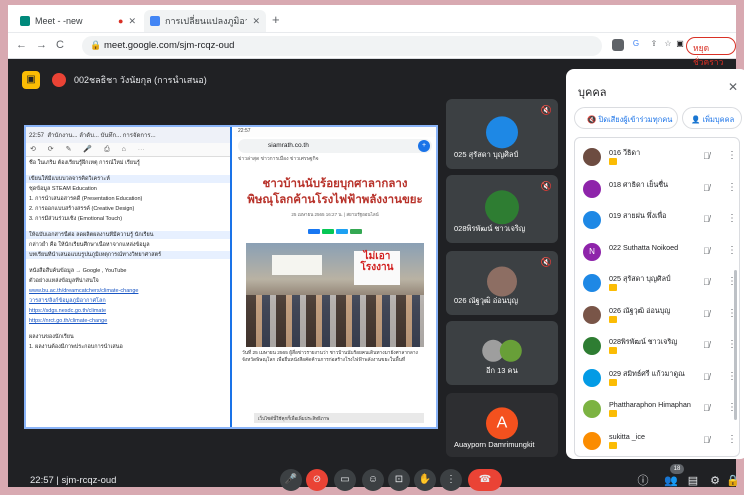  Describe the element at coordinates (654, 45) in the screenshot. I see `share-icon: ⇪` at that location.